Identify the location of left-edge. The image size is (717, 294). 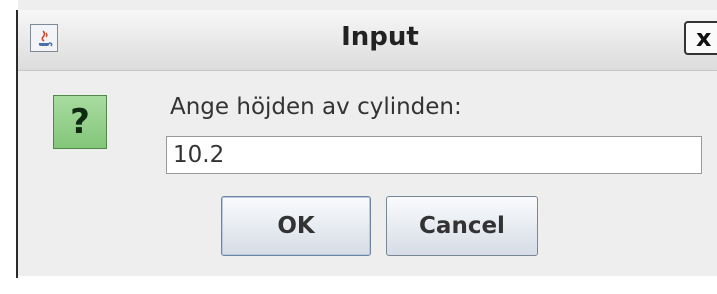
(9, 147).